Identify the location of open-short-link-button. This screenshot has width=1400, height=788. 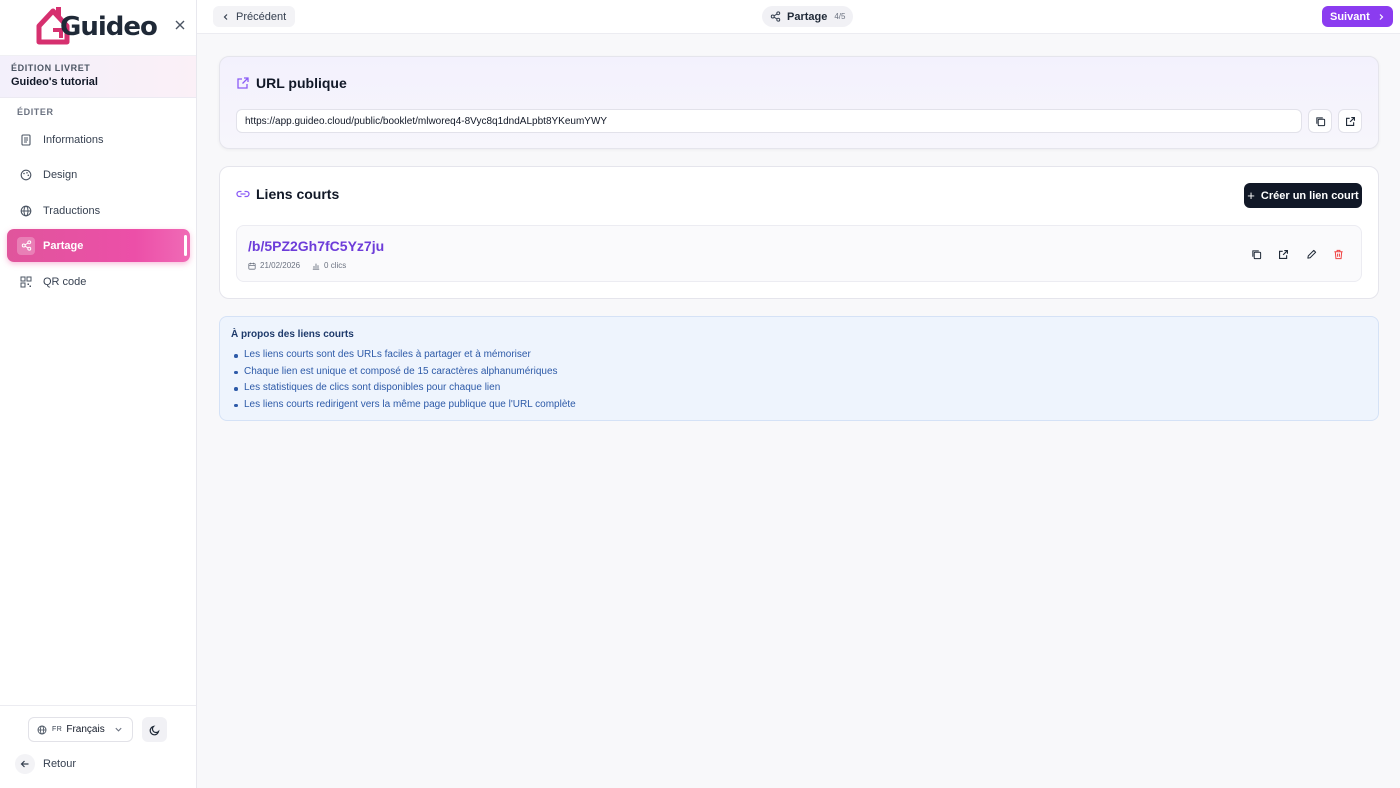
(1283, 254).